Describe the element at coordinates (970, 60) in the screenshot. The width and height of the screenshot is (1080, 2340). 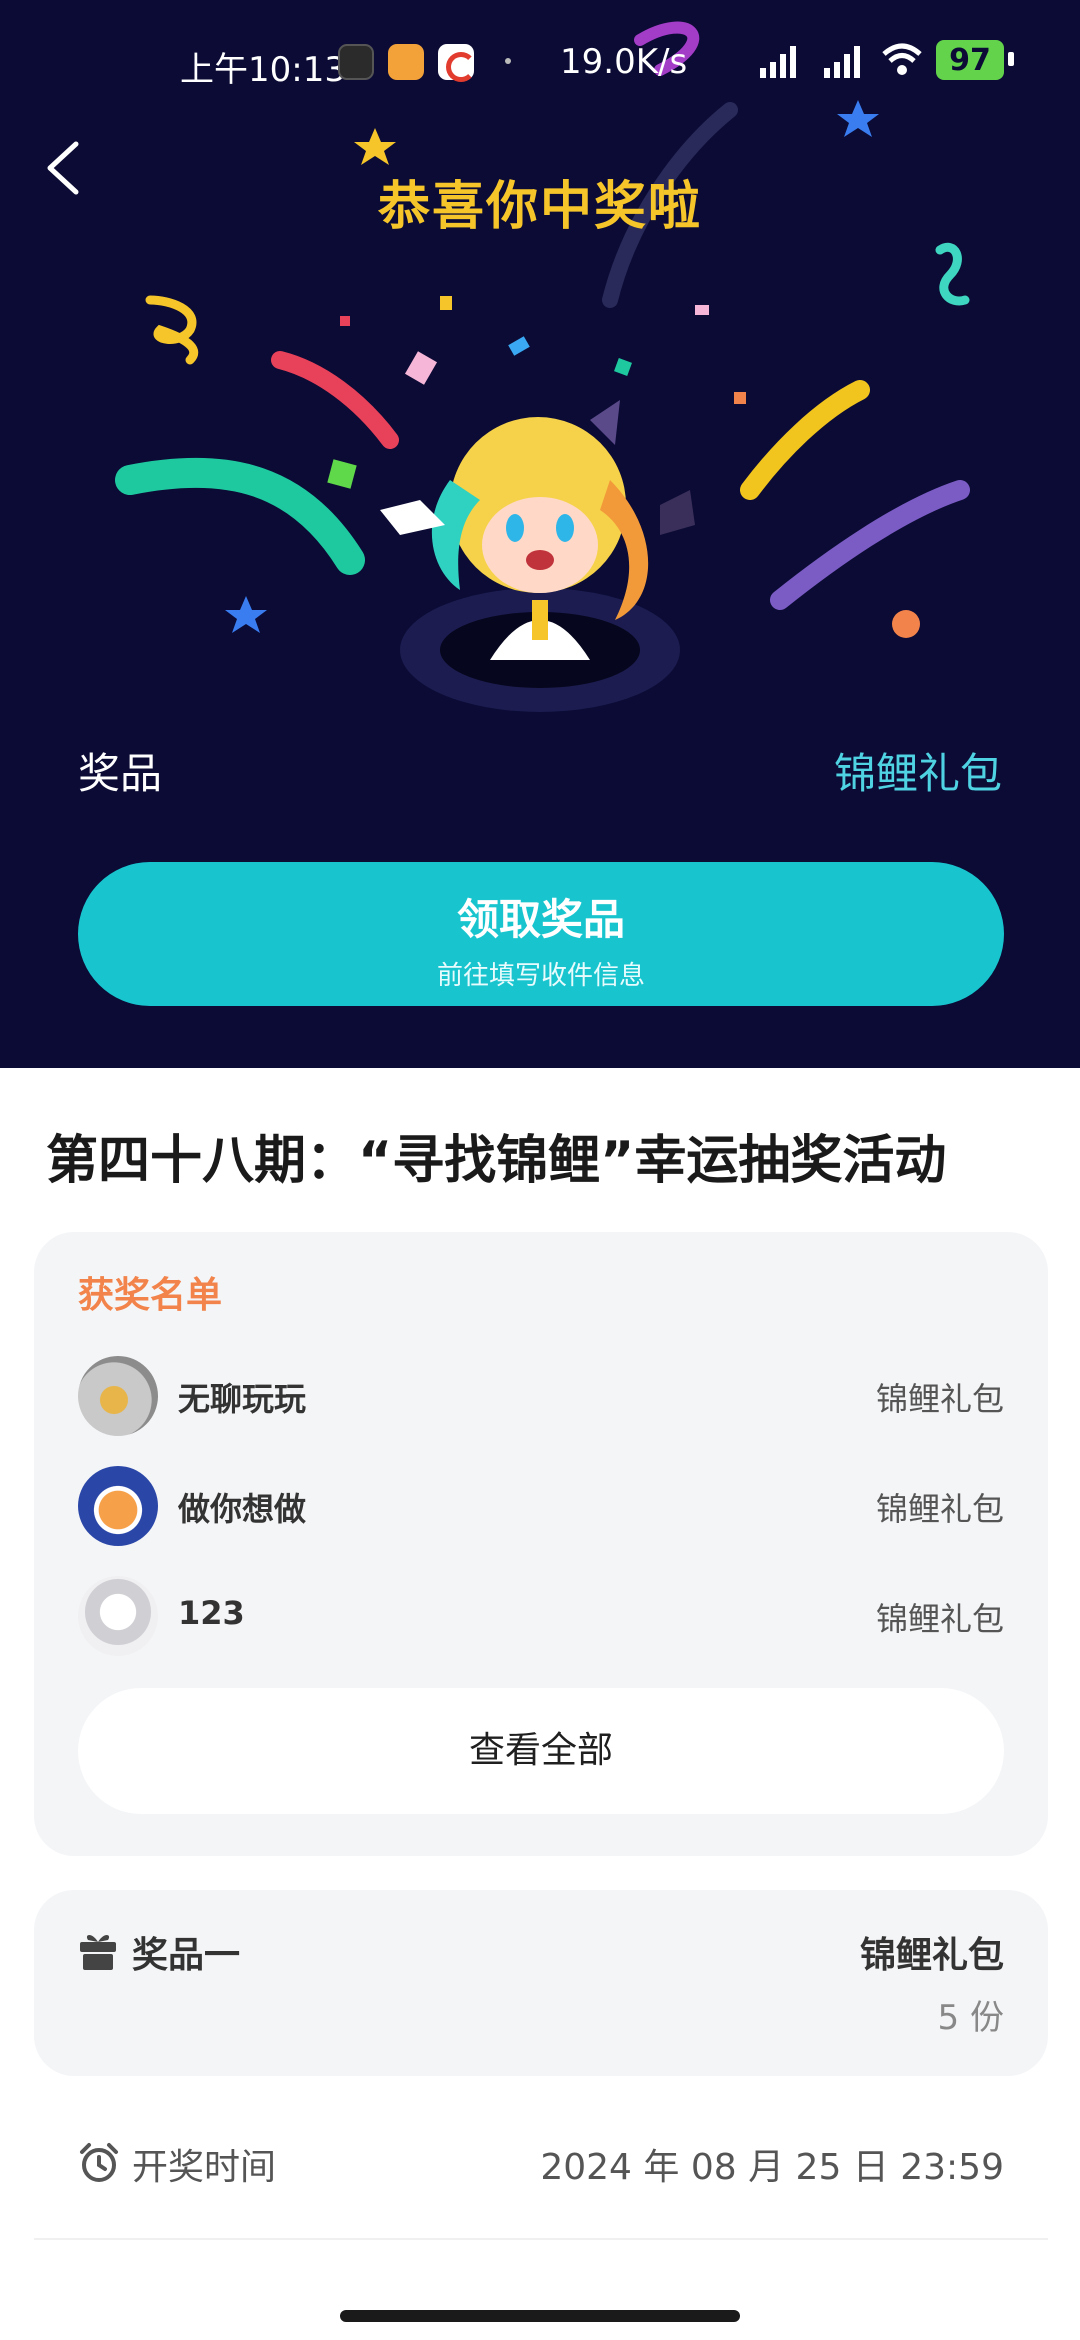
I see `battery-icon: 97` at that location.